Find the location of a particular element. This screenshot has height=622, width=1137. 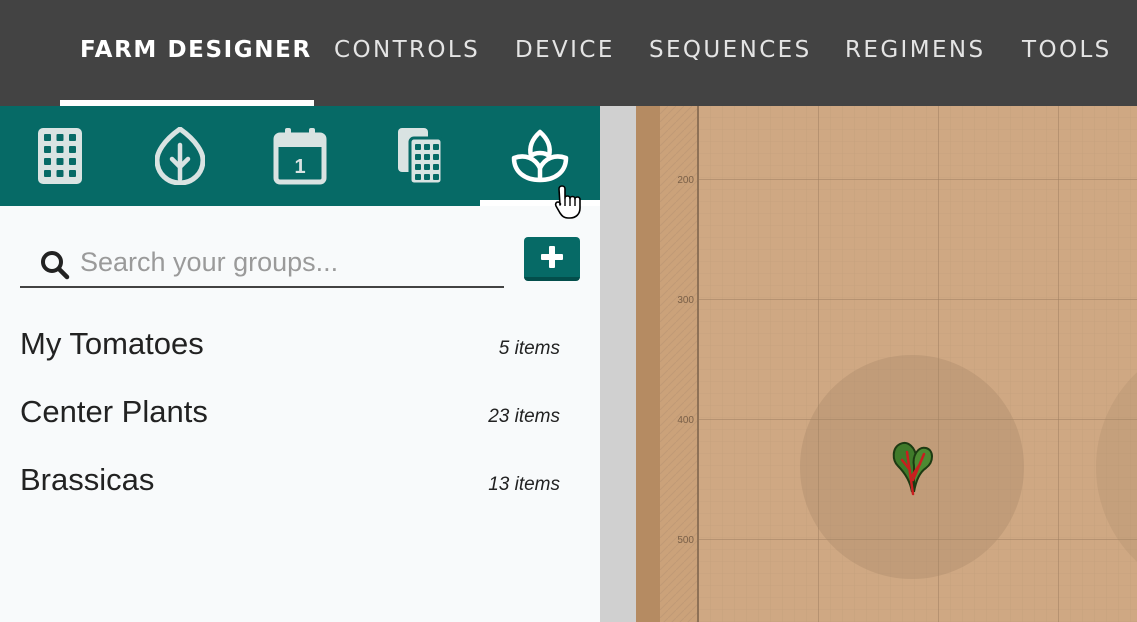

nav-tab-controls: CONTROLS is located at coordinates (407, 50).